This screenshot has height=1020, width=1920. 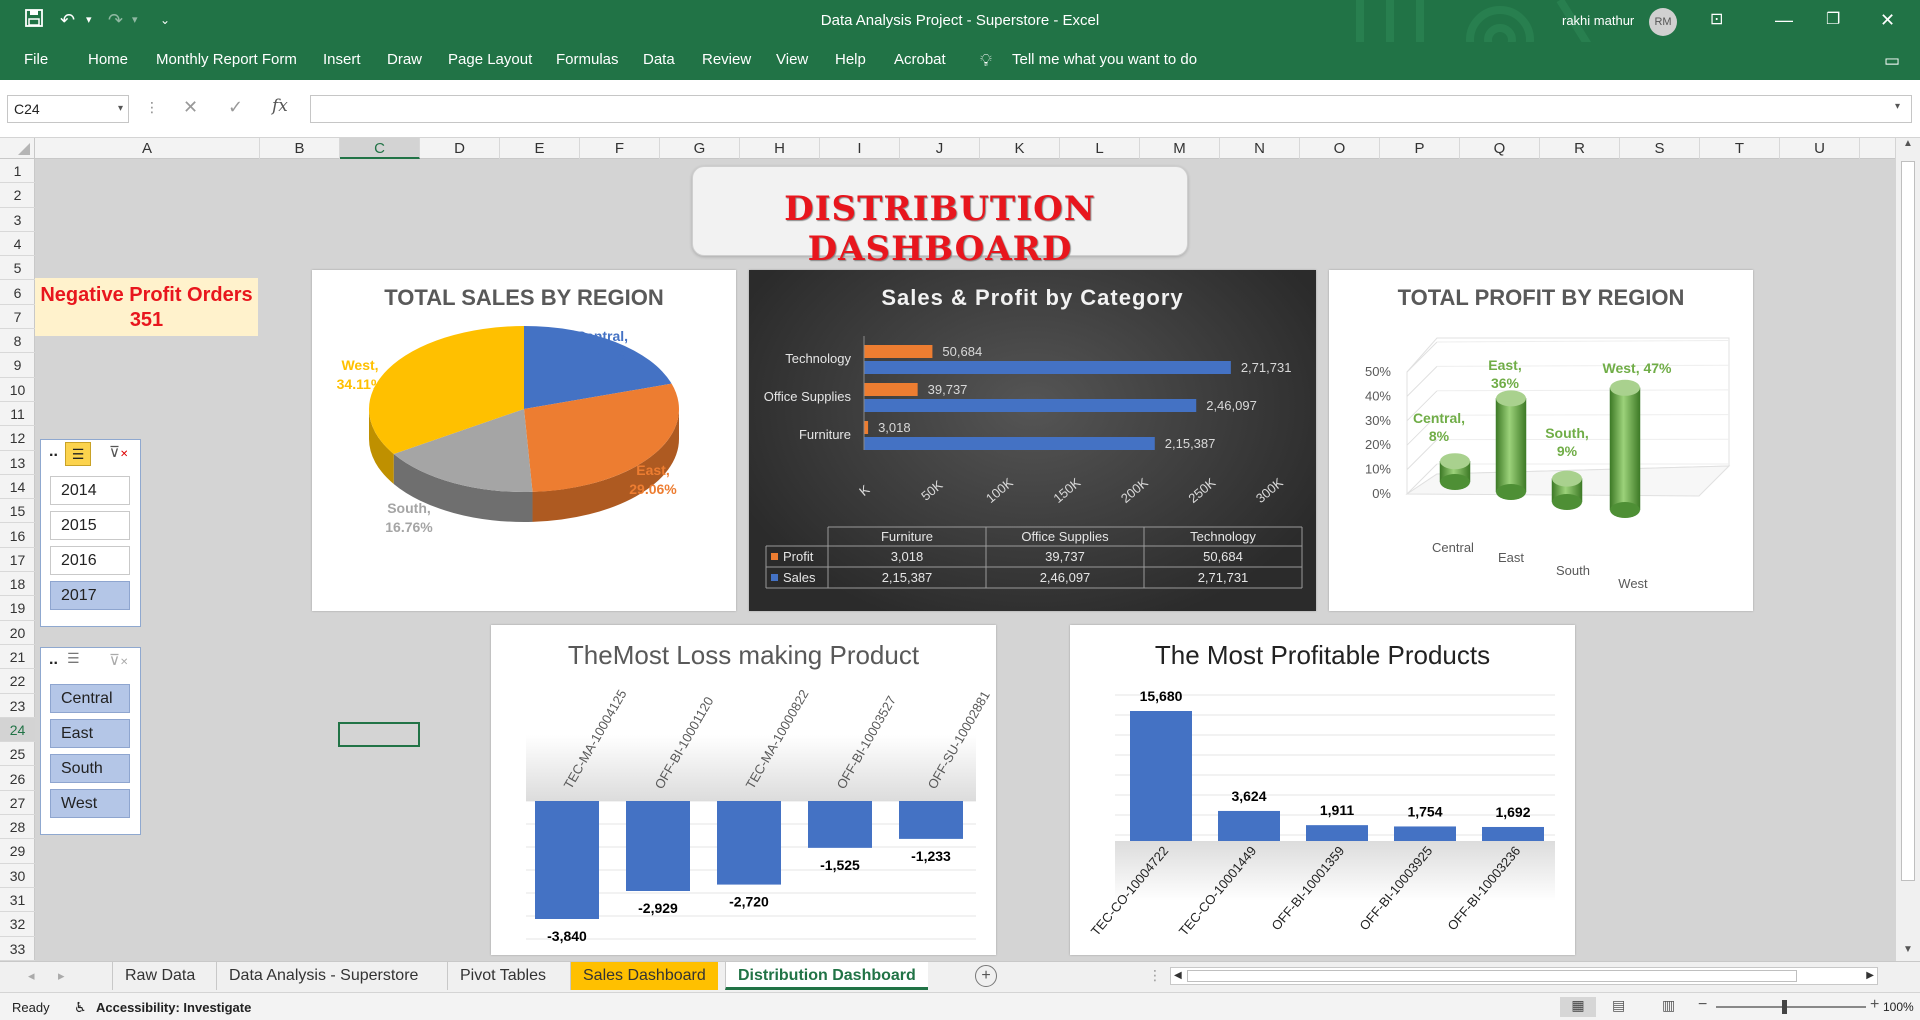 What do you see at coordinates (1908, 143) in the screenshot?
I see `scroll-up-icon: ▲` at bounding box center [1908, 143].